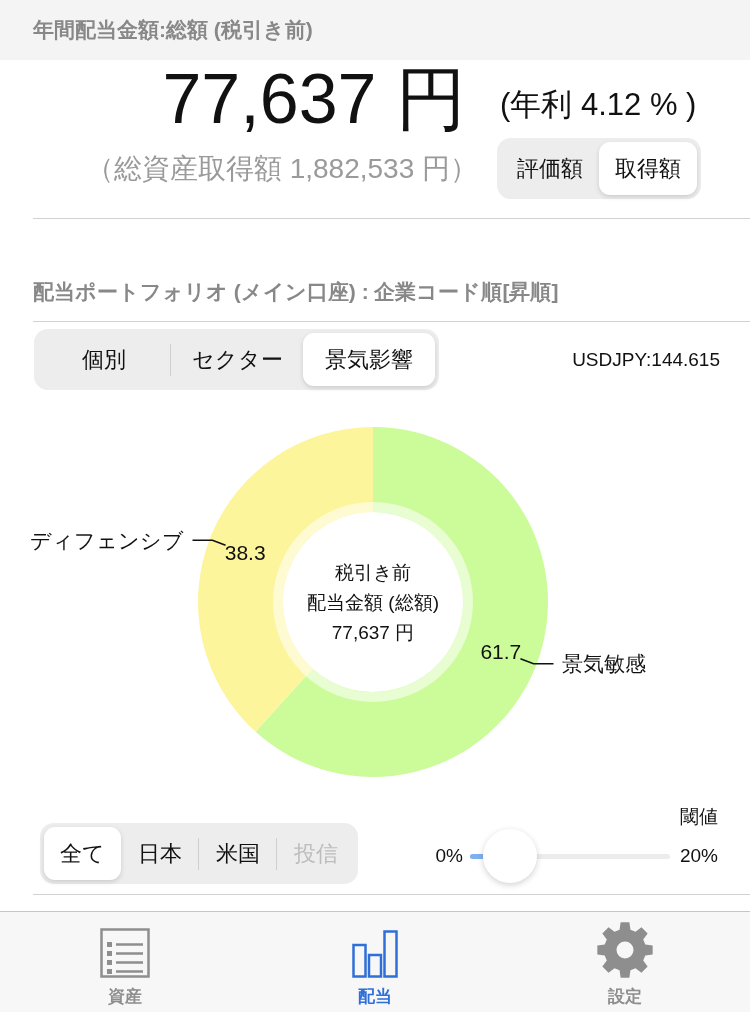  What do you see at coordinates (510, 856) in the screenshot?
I see `slider-thumb` at bounding box center [510, 856].